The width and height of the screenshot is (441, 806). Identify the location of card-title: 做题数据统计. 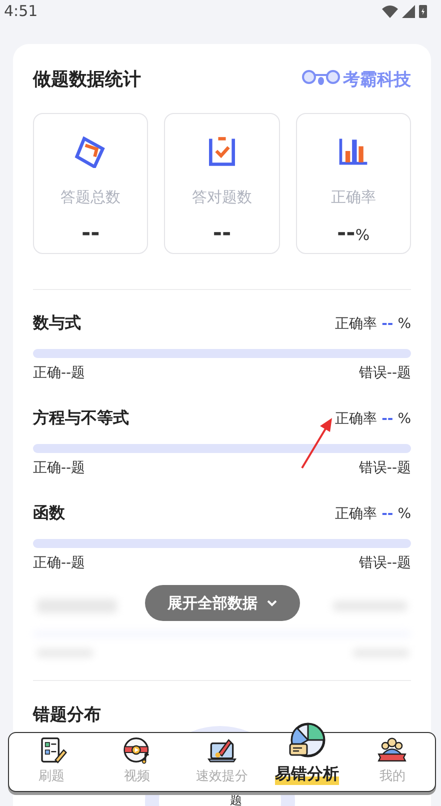
(87, 79).